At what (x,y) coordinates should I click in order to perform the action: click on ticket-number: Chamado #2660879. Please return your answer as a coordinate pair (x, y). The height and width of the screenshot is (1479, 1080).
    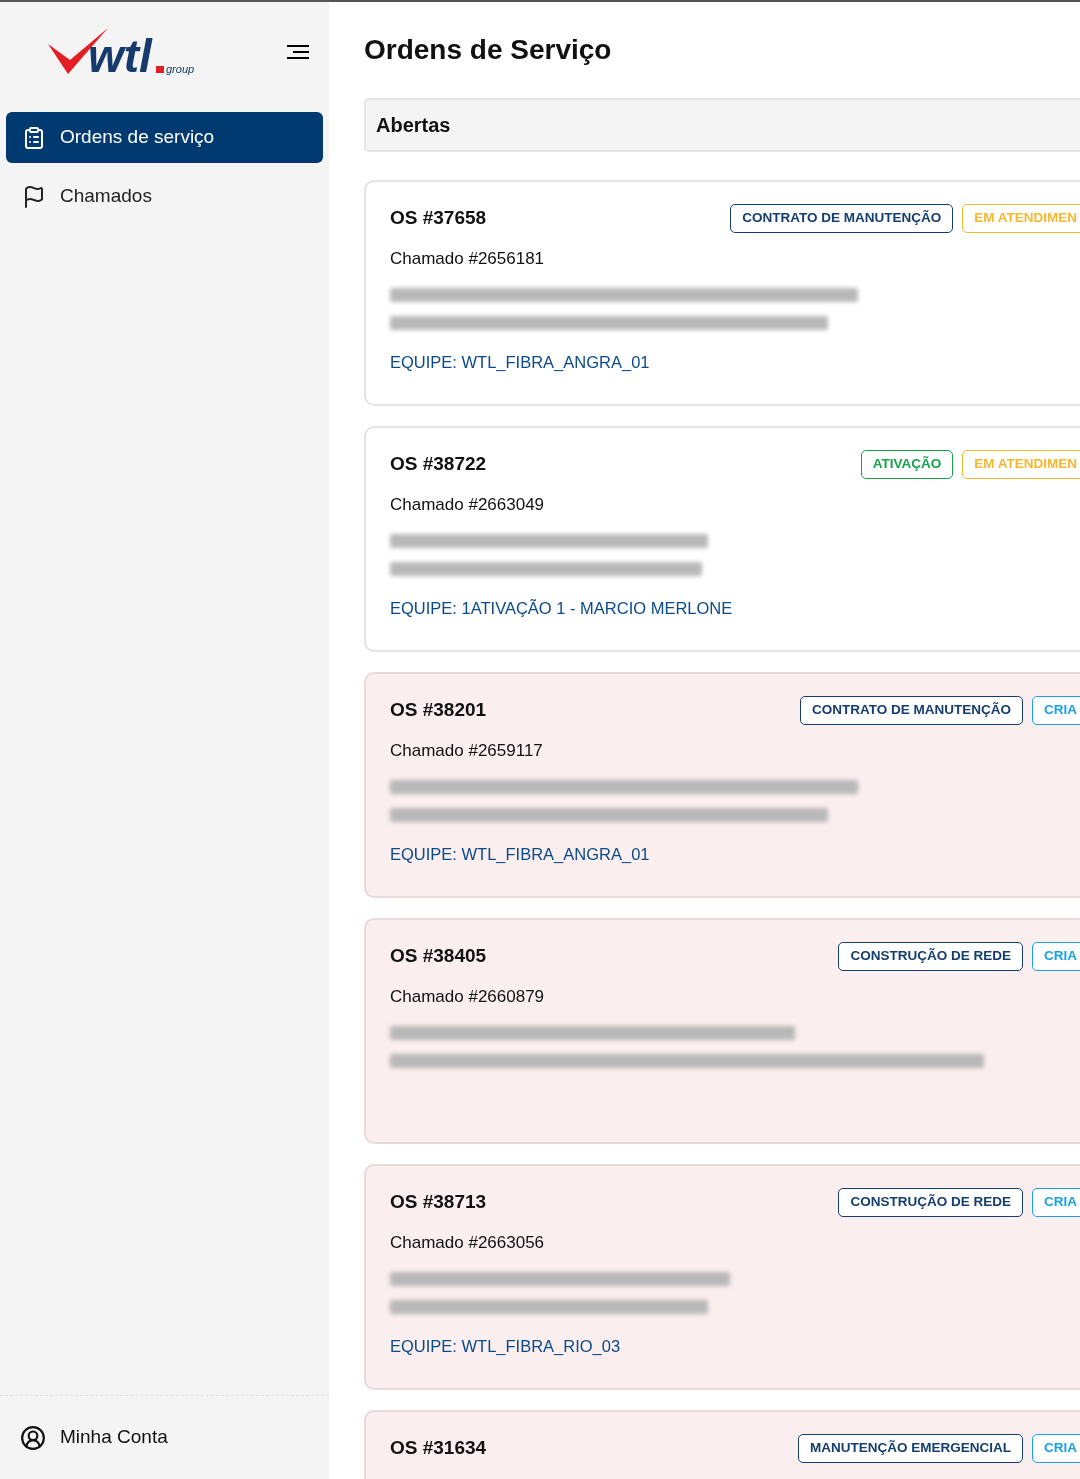
    Looking at the image, I should click on (468, 997).